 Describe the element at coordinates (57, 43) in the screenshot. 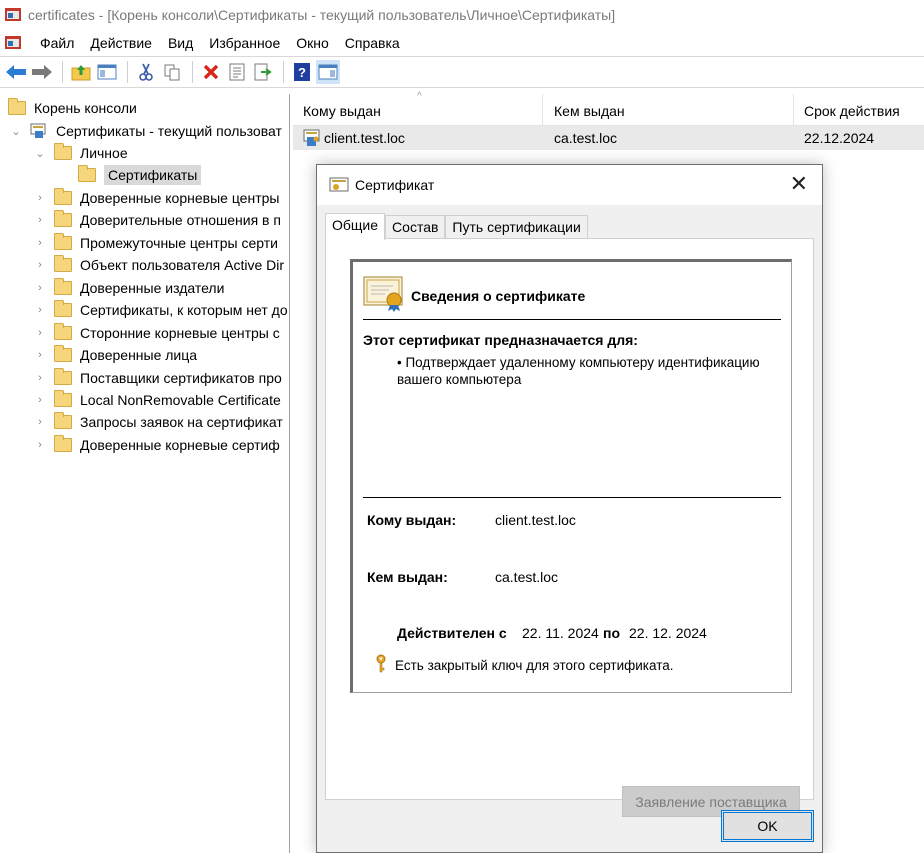

I see `menu-file: Файл` at that location.